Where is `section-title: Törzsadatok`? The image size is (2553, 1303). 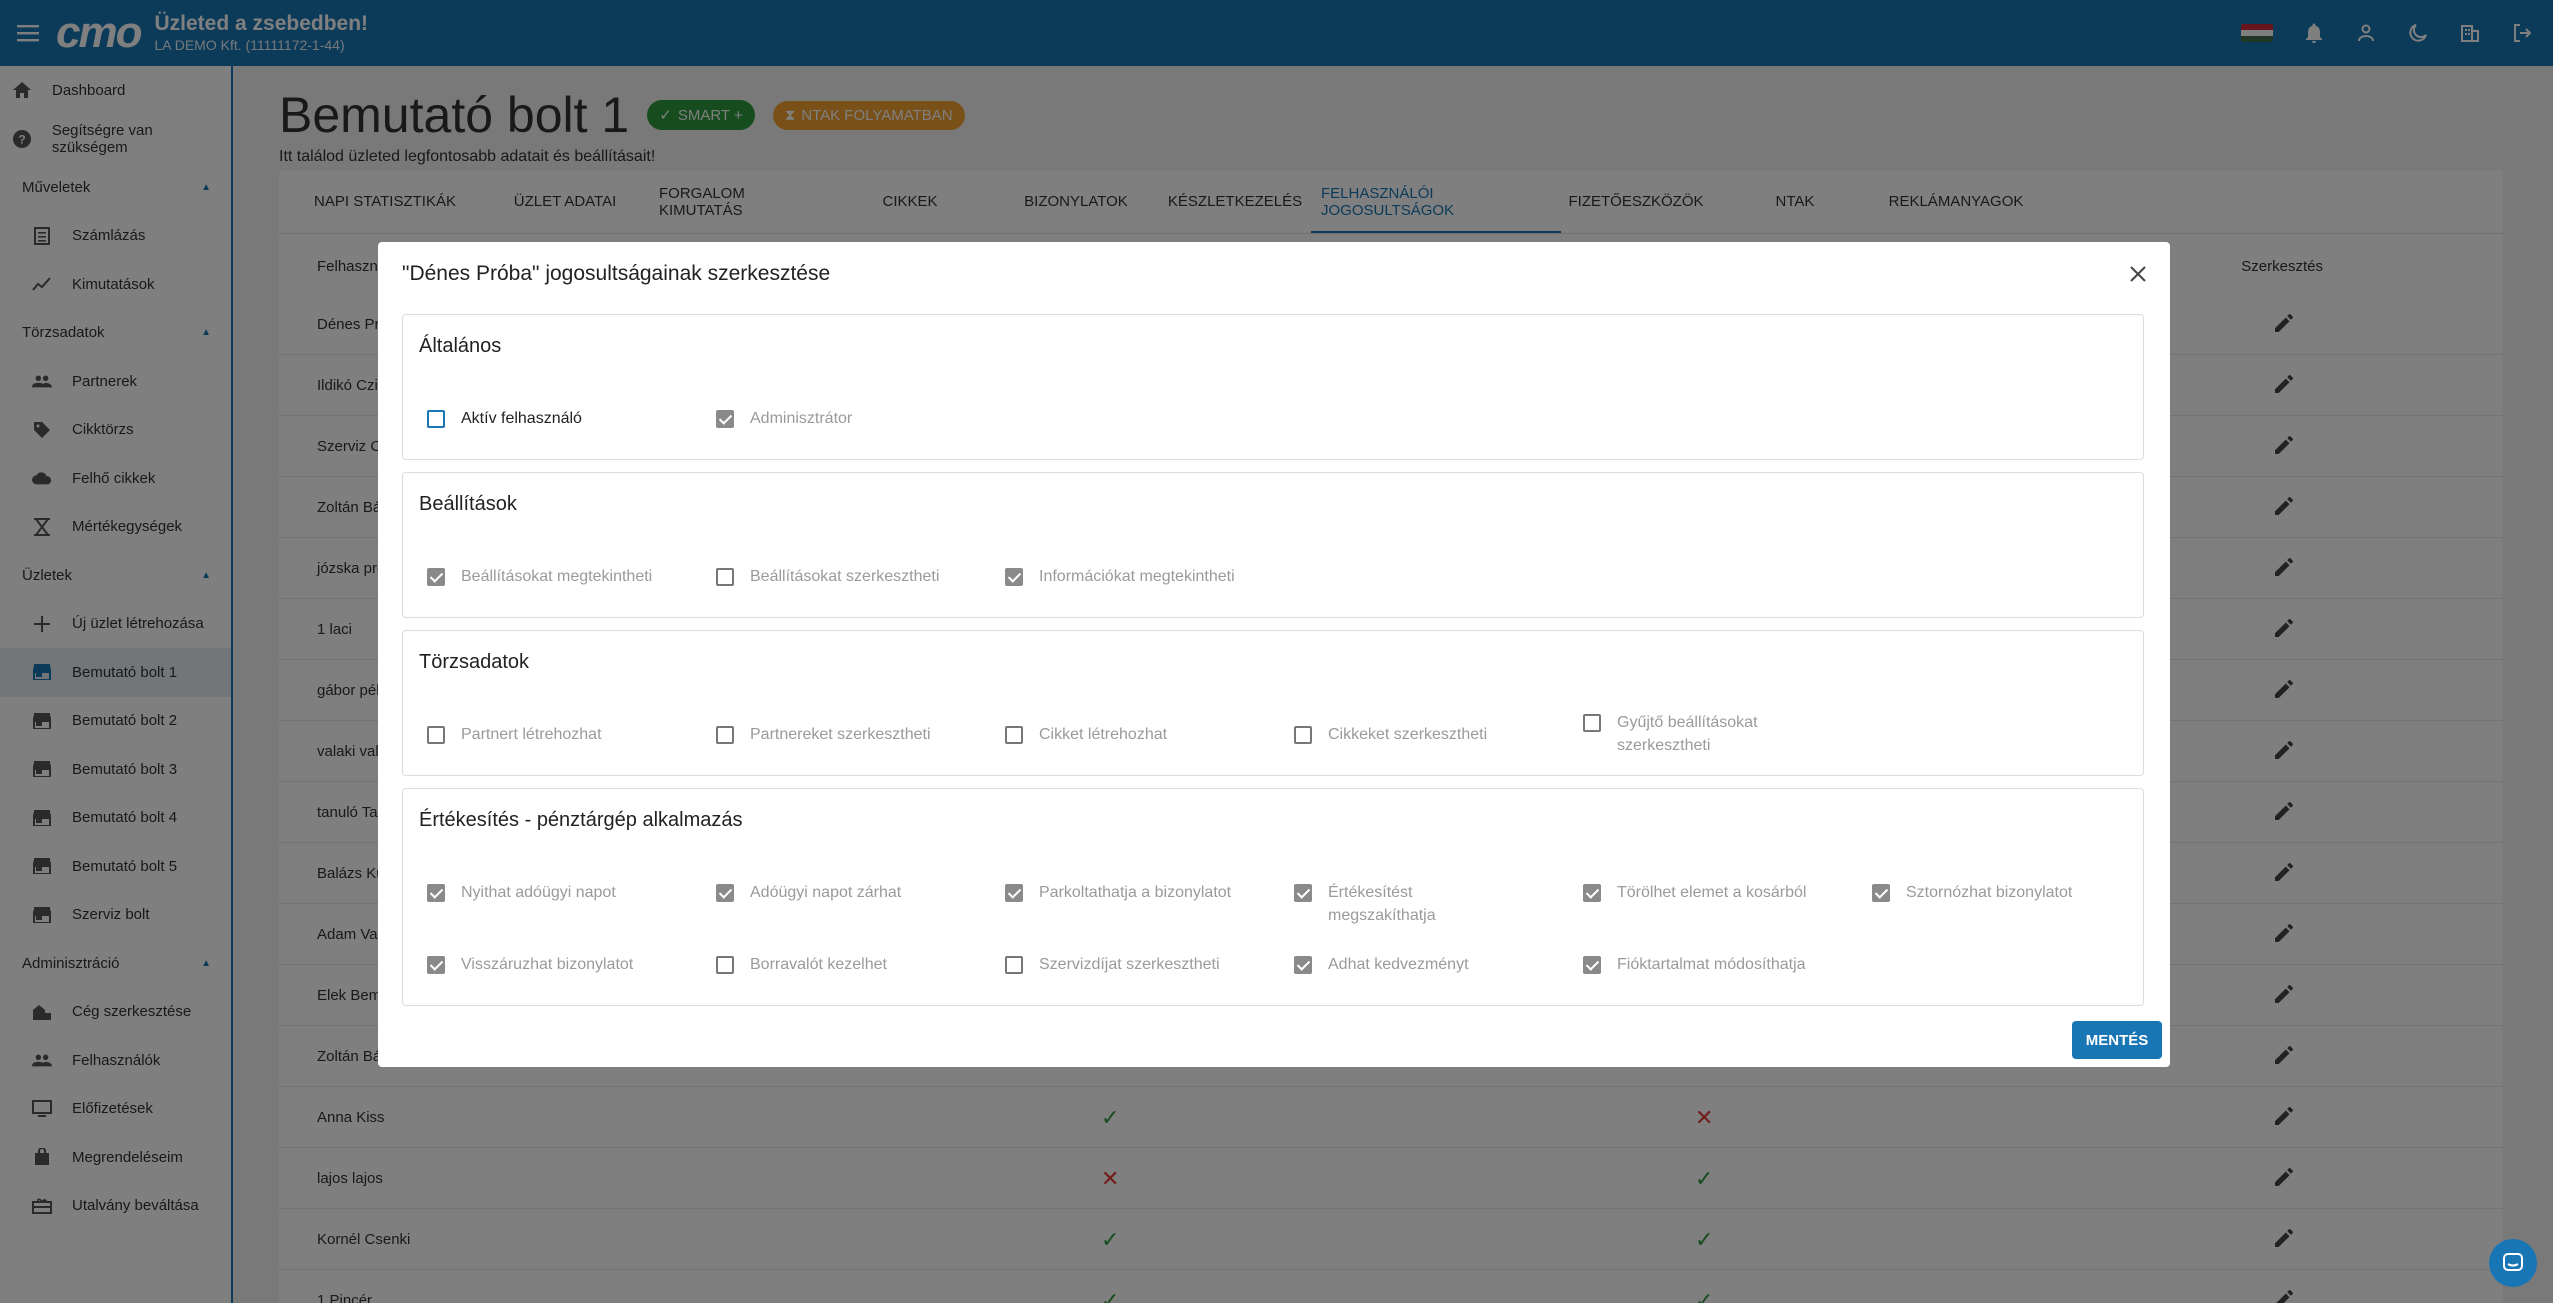 section-title: Törzsadatok is located at coordinates (474, 662).